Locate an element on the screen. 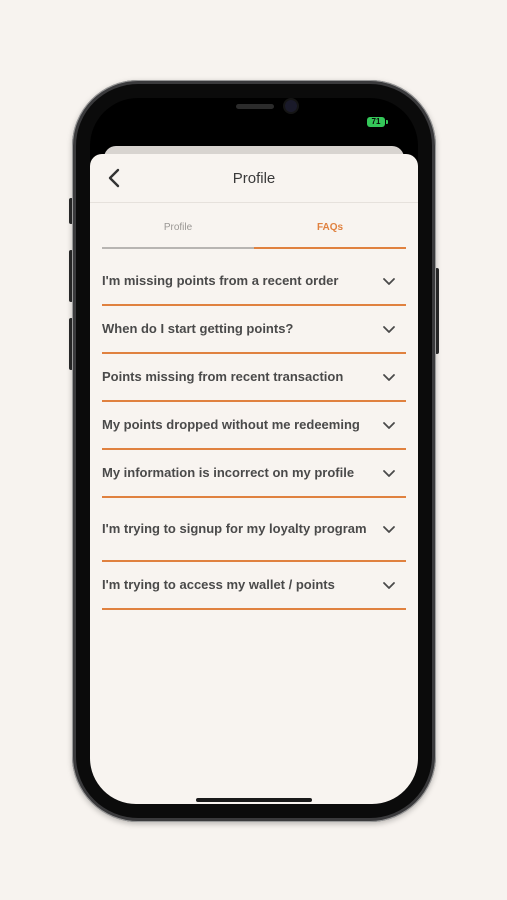  tab-profile: Profile is located at coordinates (178, 233).